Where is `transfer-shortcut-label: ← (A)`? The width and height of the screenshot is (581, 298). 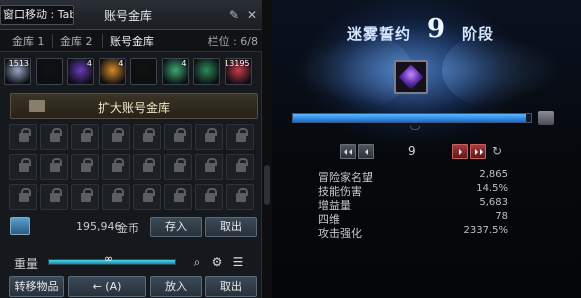
transfer-shortcut-label: ← (A) is located at coordinates (107, 286).